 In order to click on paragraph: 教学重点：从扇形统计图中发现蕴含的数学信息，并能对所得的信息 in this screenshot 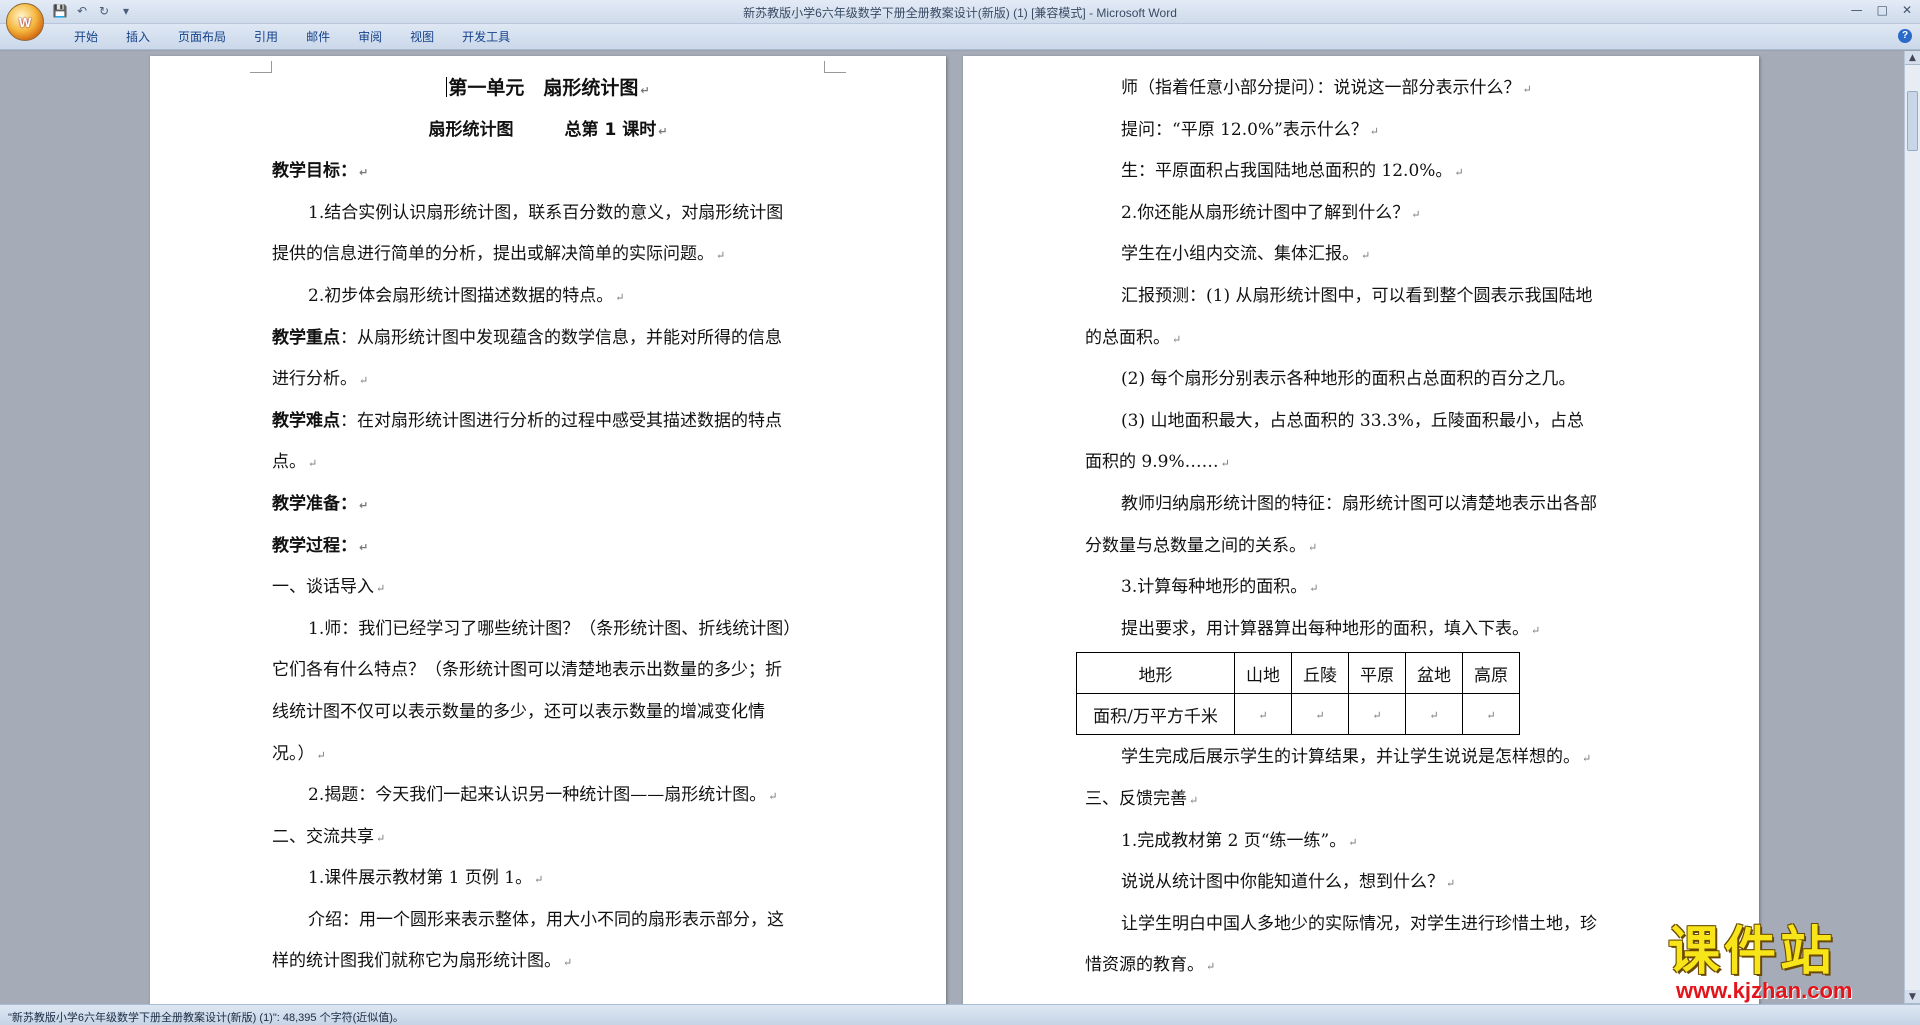, I will do `click(527, 337)`.